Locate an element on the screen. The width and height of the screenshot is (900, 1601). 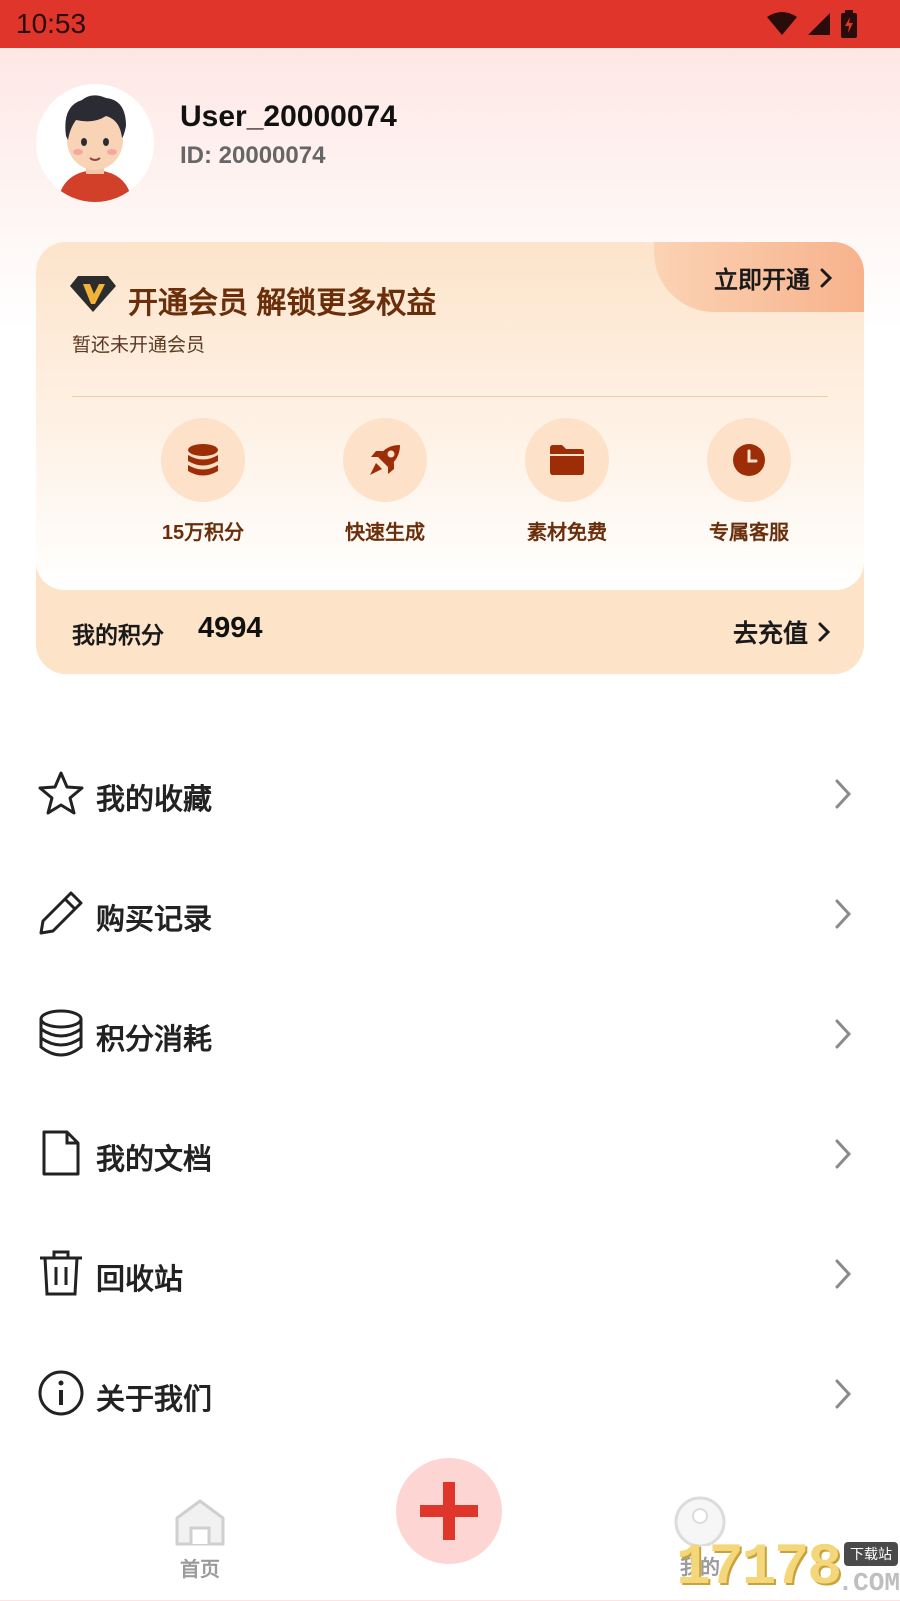
user-id: ID: 20000074 is located at coordinates (253, 155).